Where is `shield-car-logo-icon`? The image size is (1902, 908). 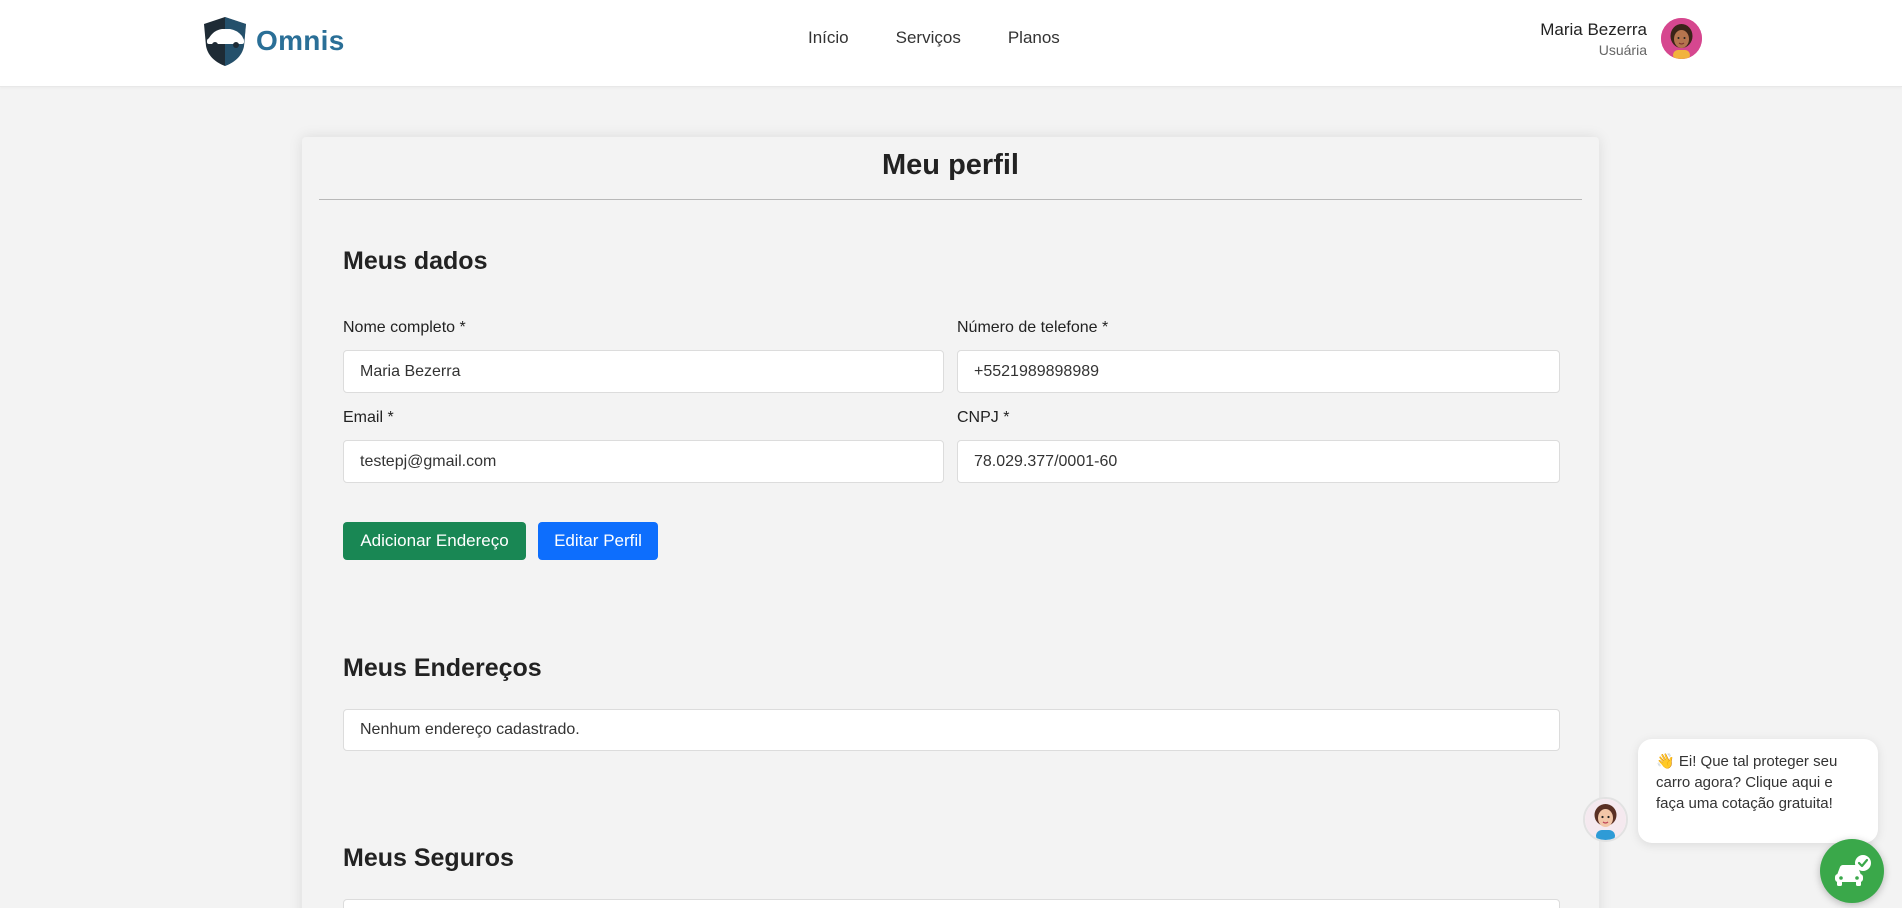 shield-car-logo-icon is located at coordinates (225, 41).